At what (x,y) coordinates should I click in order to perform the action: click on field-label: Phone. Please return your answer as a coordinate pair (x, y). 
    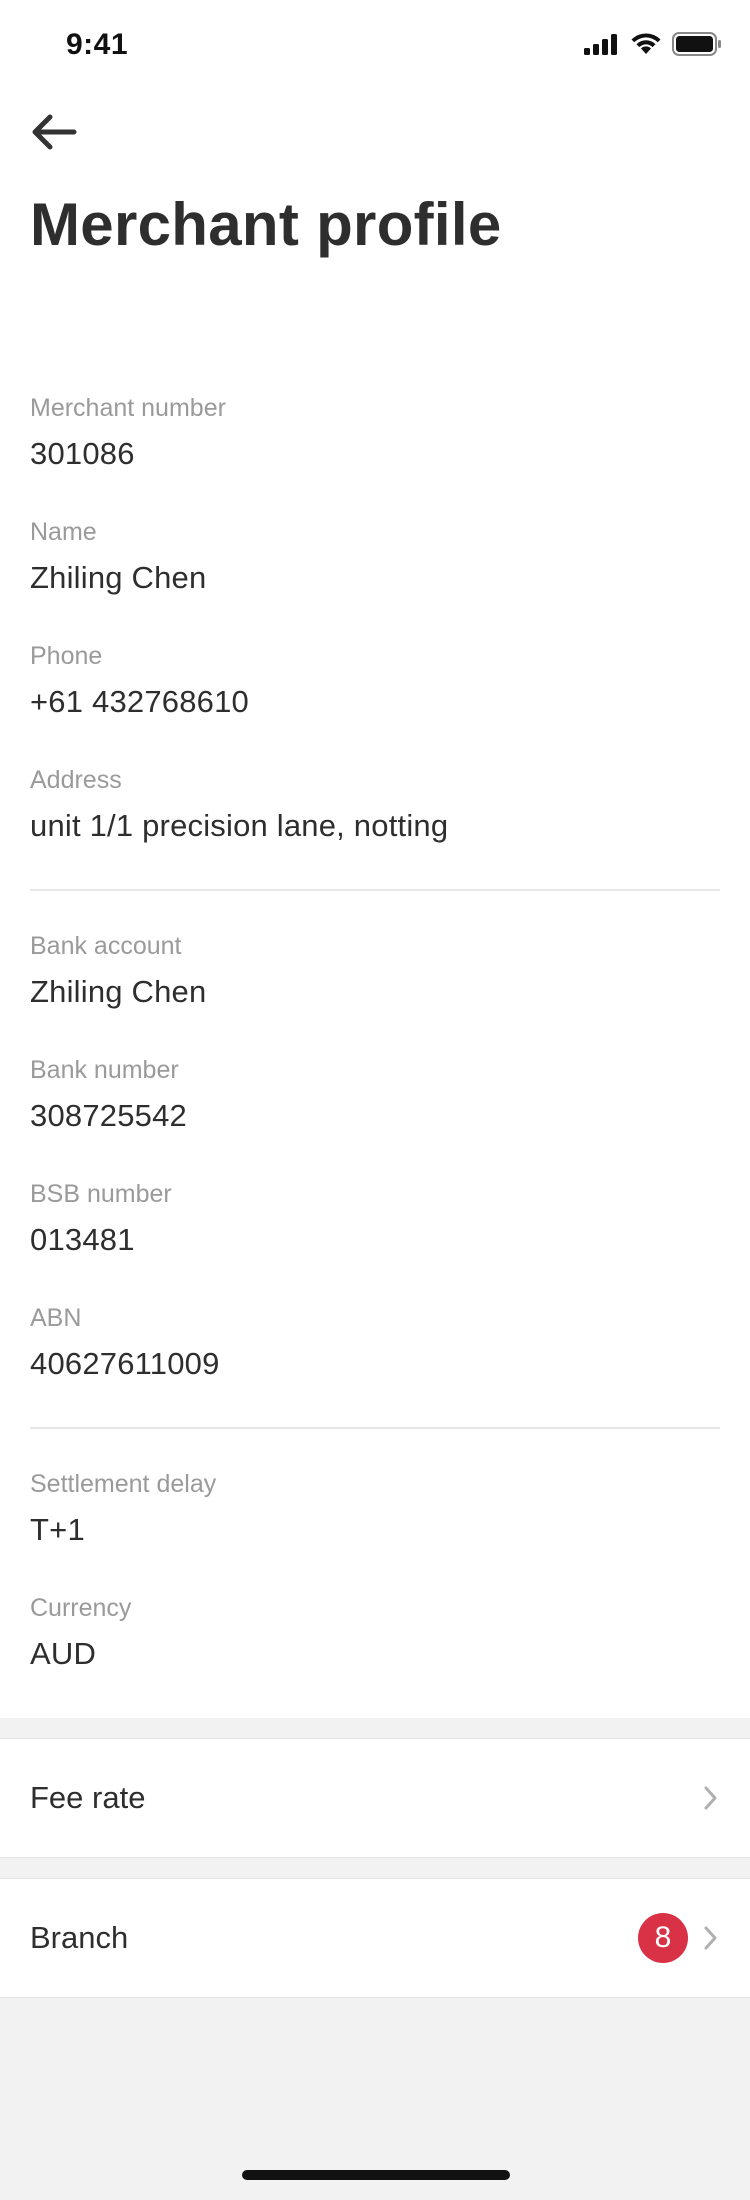
    Looking at the image, I should click on (66, 656).